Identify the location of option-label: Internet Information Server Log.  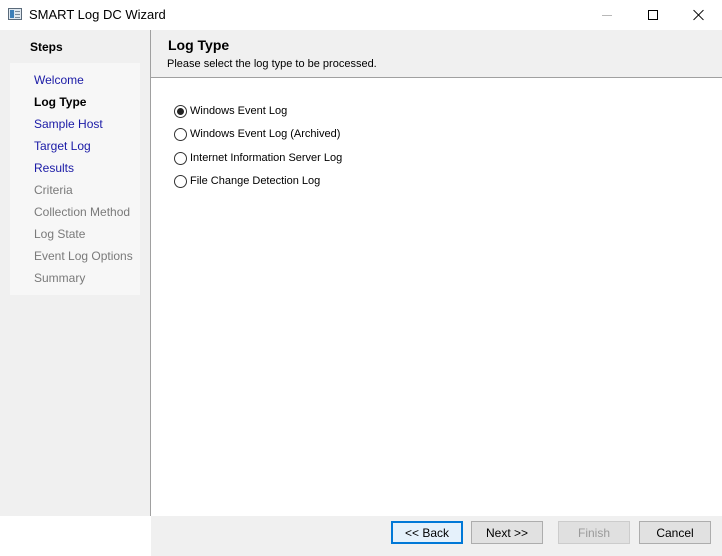
(266, 158).